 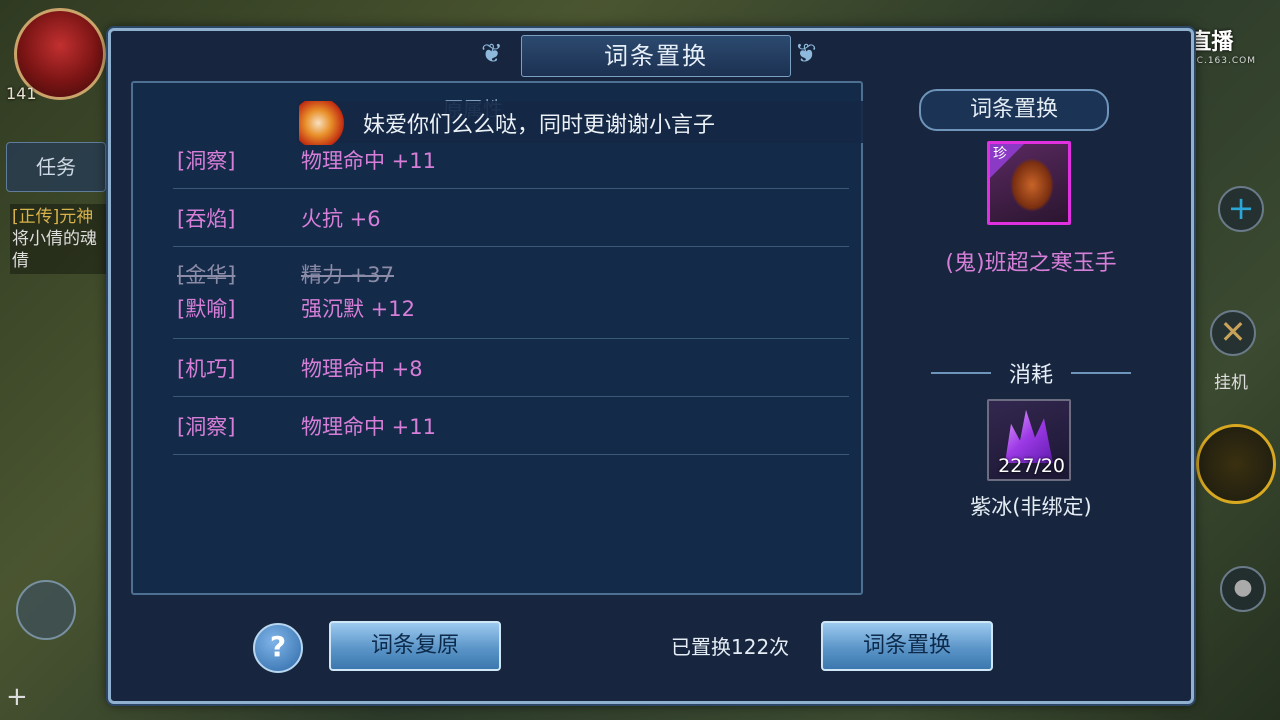 I want to click on gauntlet-icon, so click(x=1032, y=185).